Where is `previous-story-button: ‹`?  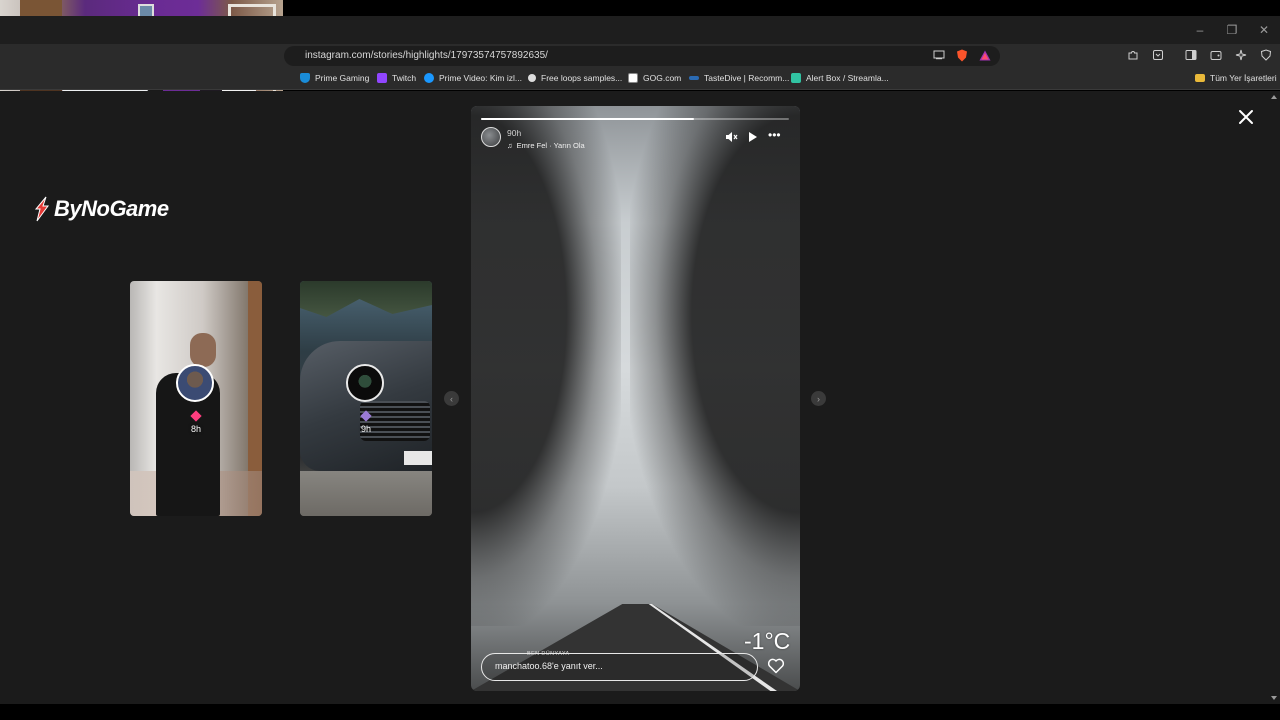 previous-story-button: ‹ is located at coordinates (451, 398).